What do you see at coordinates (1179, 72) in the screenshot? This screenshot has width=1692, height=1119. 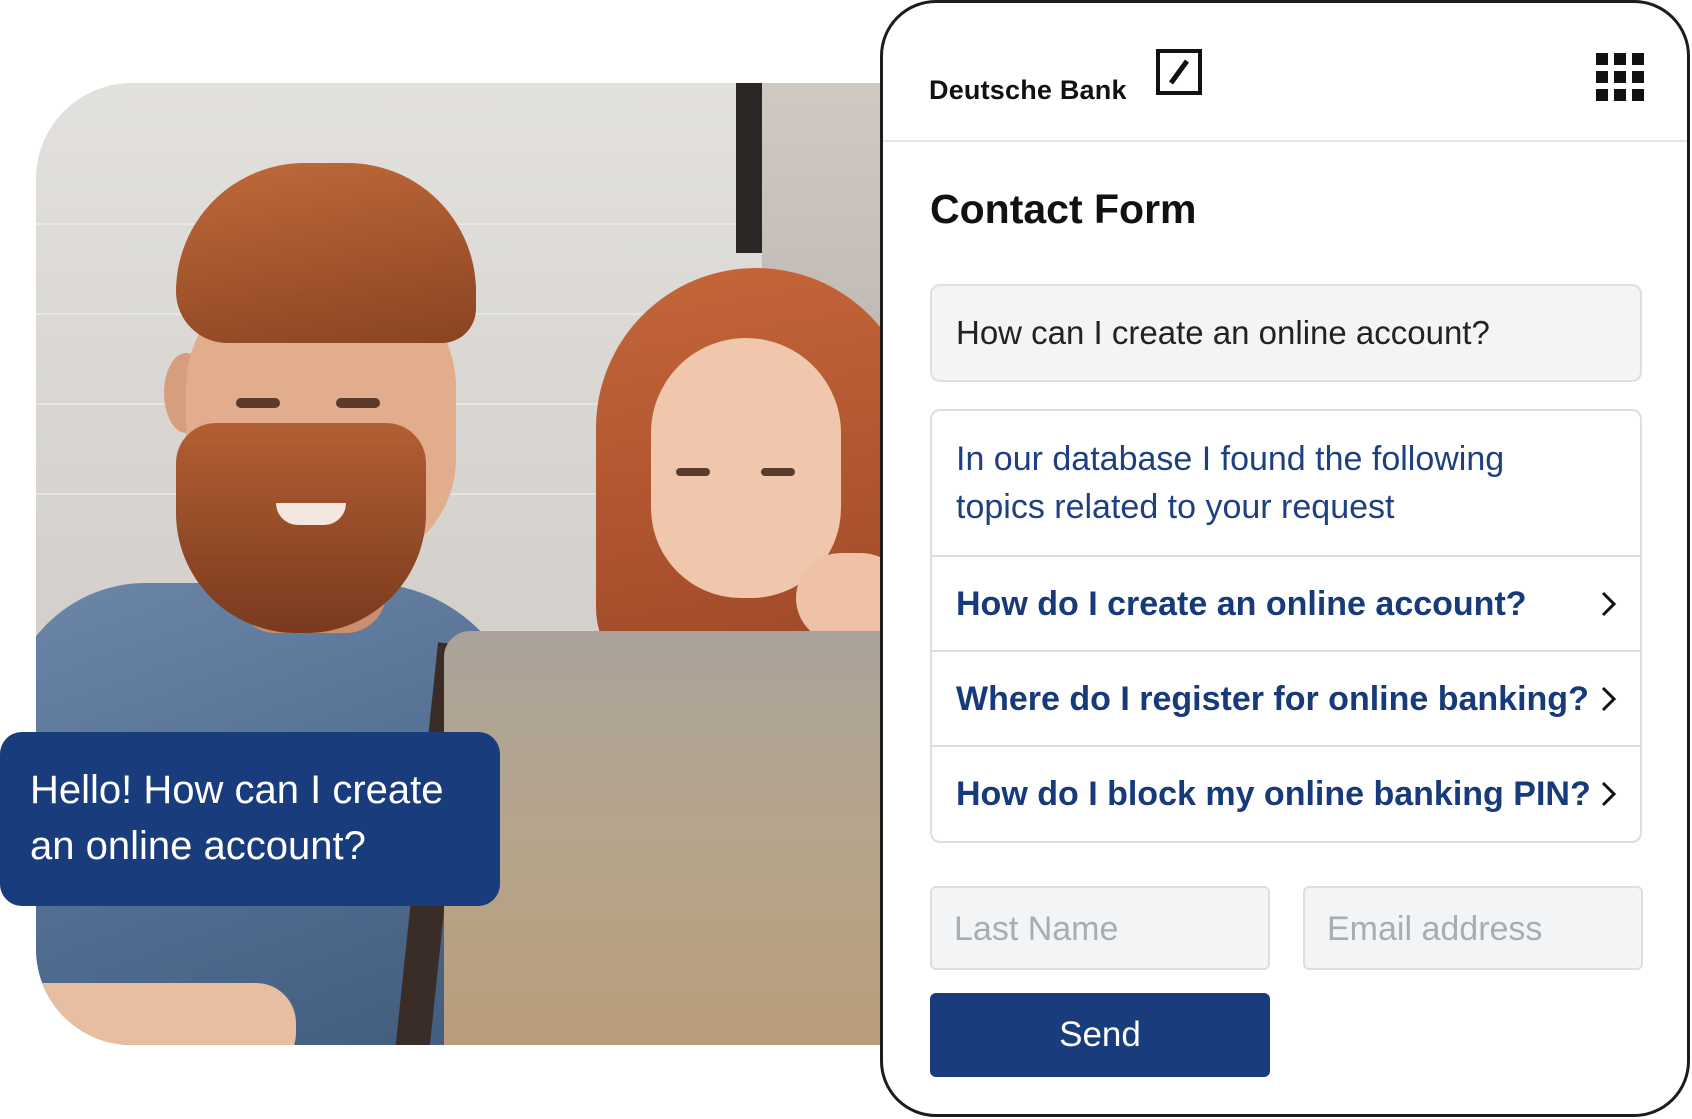 I see `deutsche-bank-logo-icon` at bounding box center [1179, 72].